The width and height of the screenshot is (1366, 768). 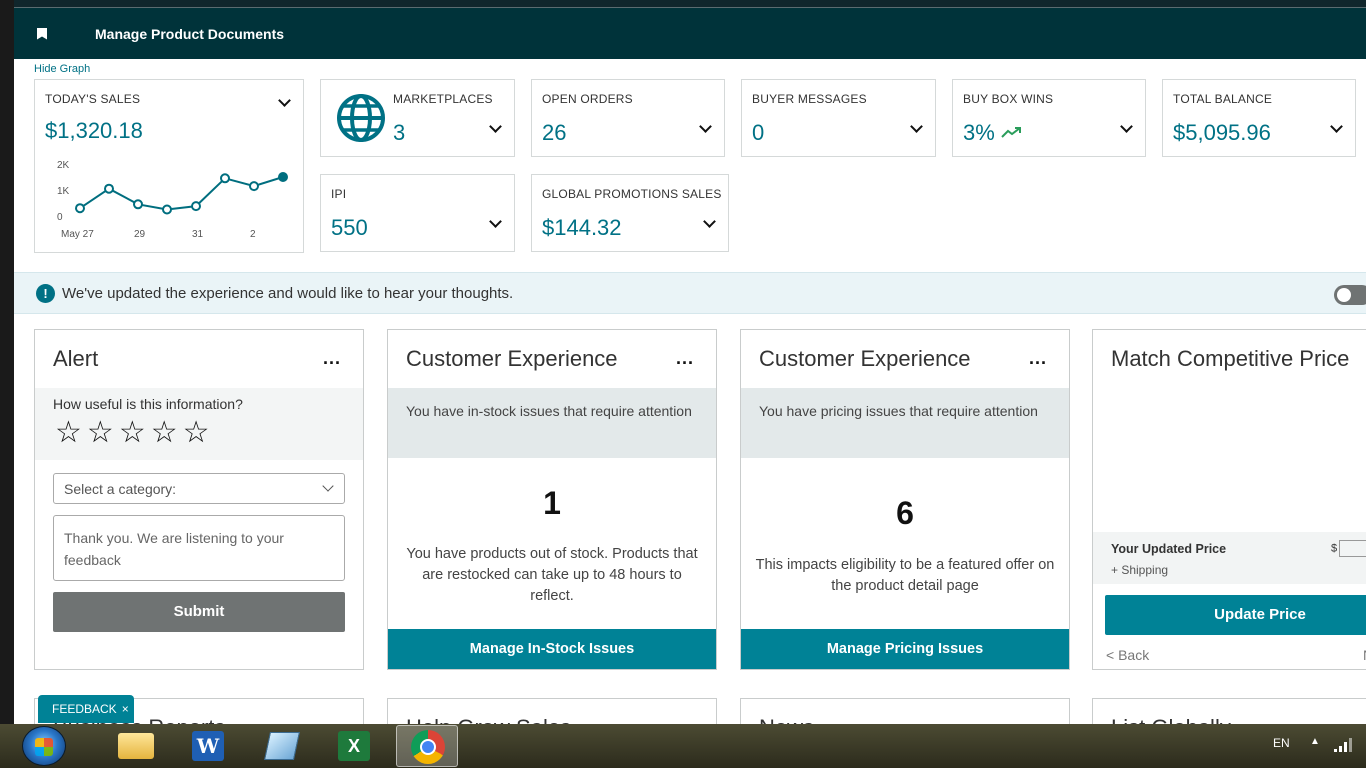 What do you see at coordinates (76, 358) in the screenshot?
I see `card-title: Alert` at bounding box center [76, 358].